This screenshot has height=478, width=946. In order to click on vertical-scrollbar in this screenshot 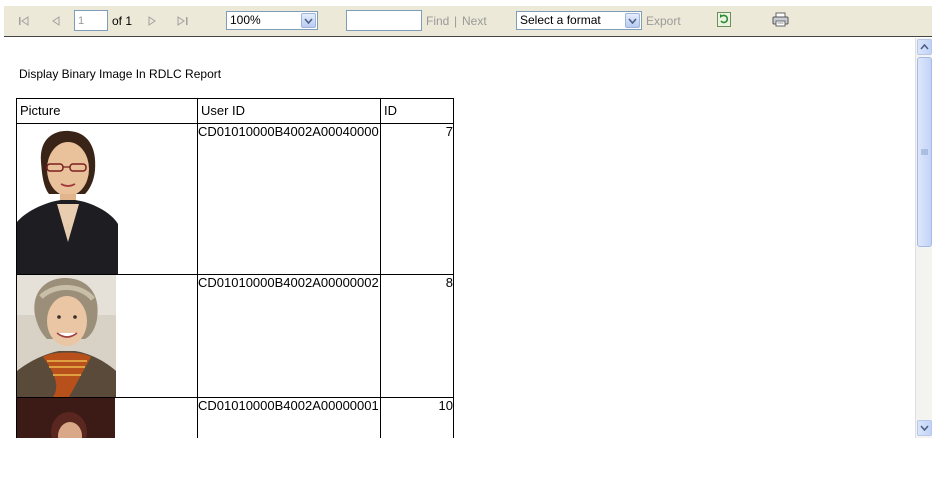, I will do `click(923, 238)`.